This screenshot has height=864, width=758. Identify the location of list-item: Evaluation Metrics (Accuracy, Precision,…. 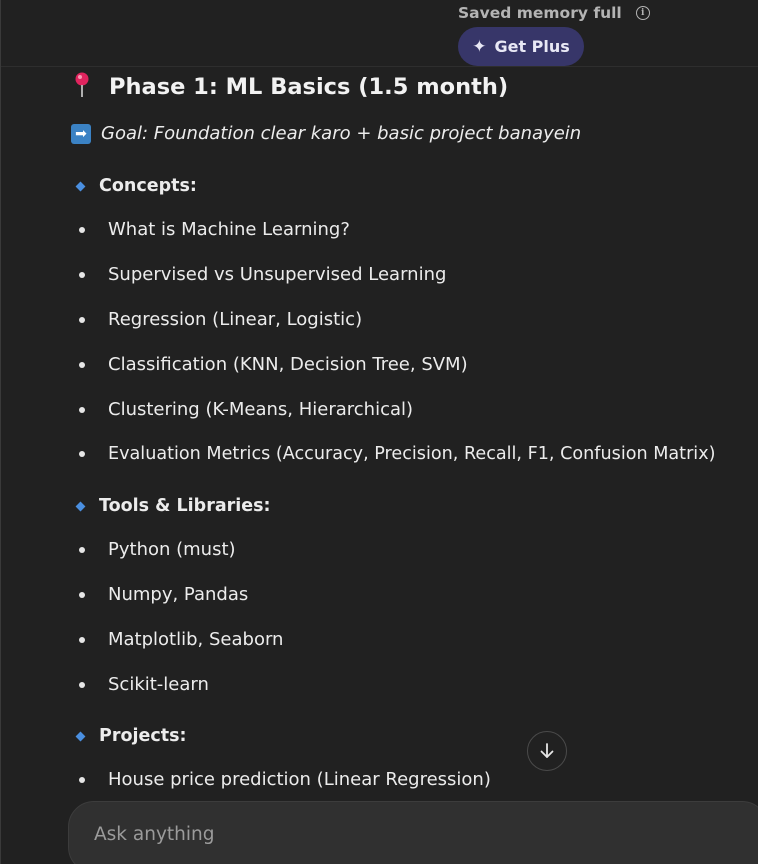
(397, 454).